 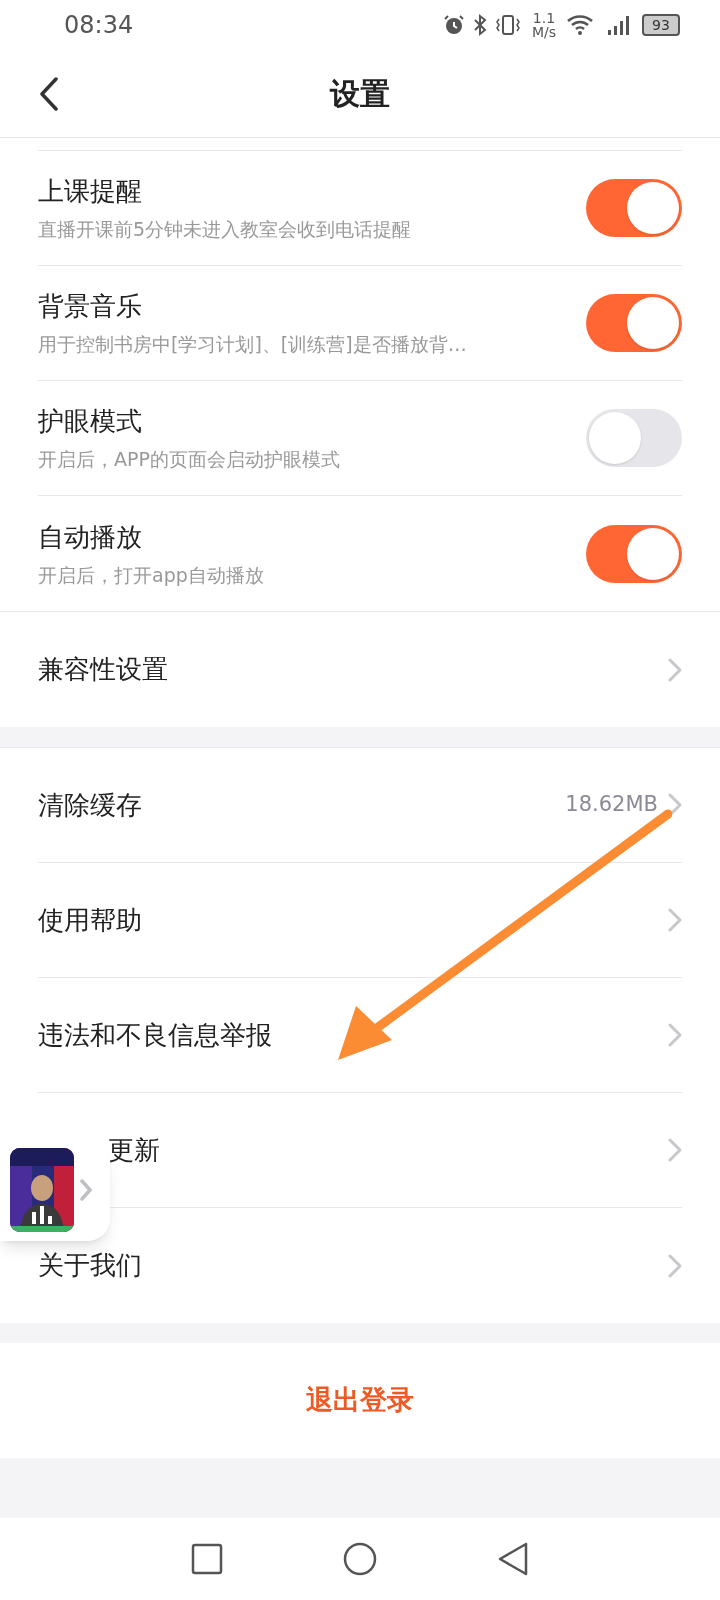 I want to click on menu-item-label: 使用帮助, so click(x=90, y=920).